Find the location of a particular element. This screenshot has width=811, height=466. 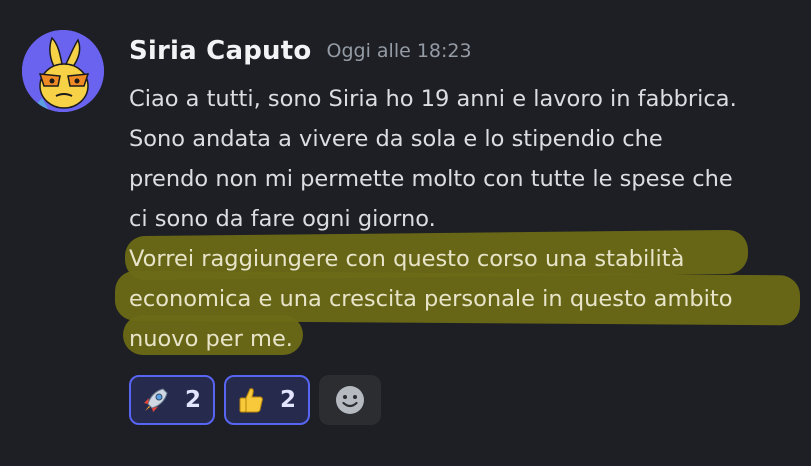

highlighted-line: nuovo per me. is located at coordinates (466, 337).